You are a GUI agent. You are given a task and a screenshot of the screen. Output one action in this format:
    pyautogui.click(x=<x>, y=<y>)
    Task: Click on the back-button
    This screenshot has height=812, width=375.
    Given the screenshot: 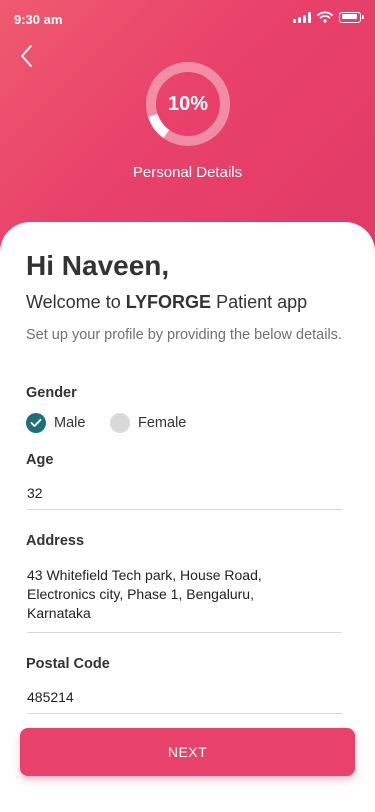 What is the action you would take?
    pyautogui.click(x=26, y=56)
    